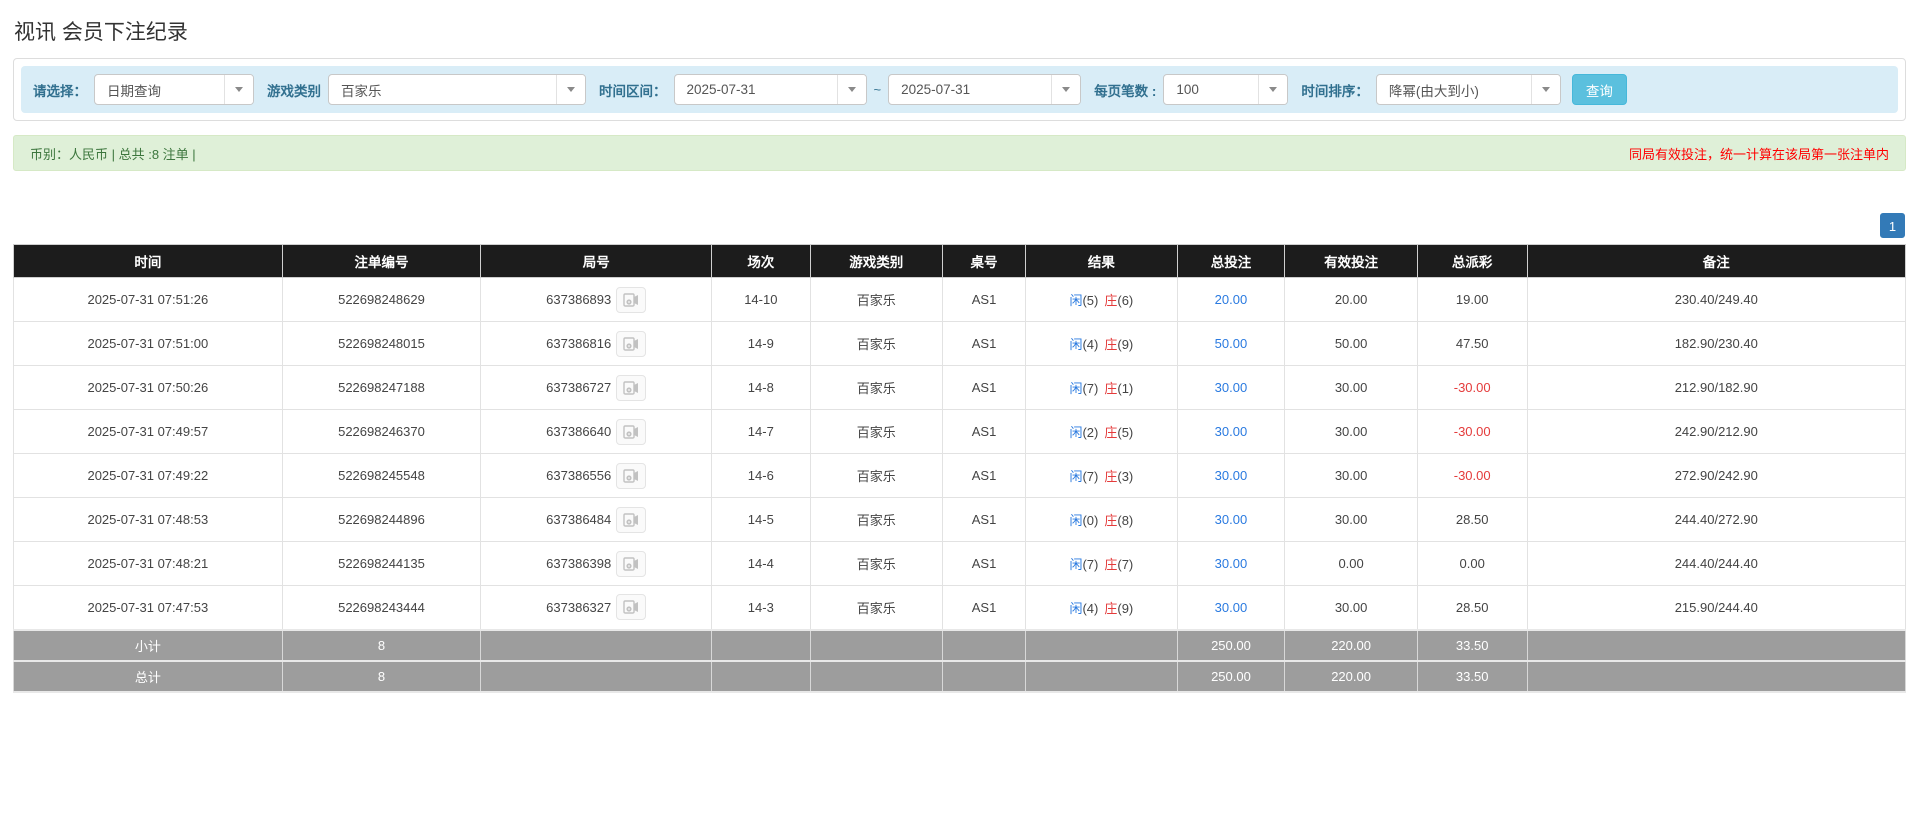 The image size is (1919, 826). I want to click on sort-order-select: 降幂(由大到小), so click(1468, 89).